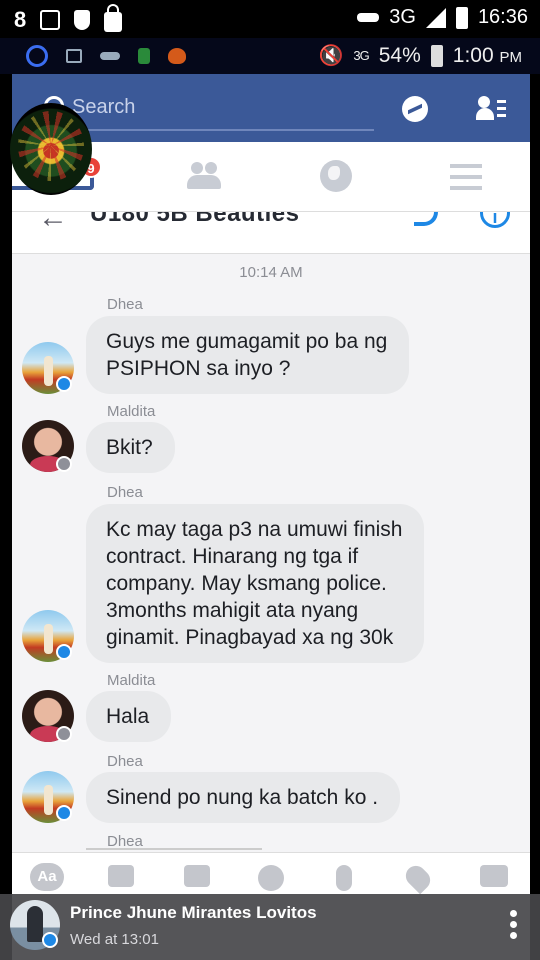 This screenshot has width=540, height=960. What do you see at coordinates (402, 17) in the screenshot?
I see `network-type: 3G` at bounding box center [402, 17].